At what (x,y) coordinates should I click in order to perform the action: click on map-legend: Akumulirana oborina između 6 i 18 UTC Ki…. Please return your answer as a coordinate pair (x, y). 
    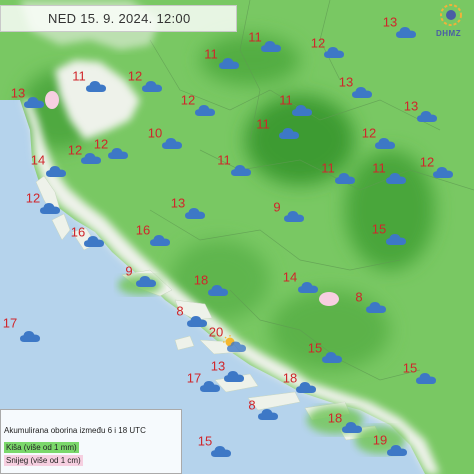
    Looking at the image, I should click on (91, 441).